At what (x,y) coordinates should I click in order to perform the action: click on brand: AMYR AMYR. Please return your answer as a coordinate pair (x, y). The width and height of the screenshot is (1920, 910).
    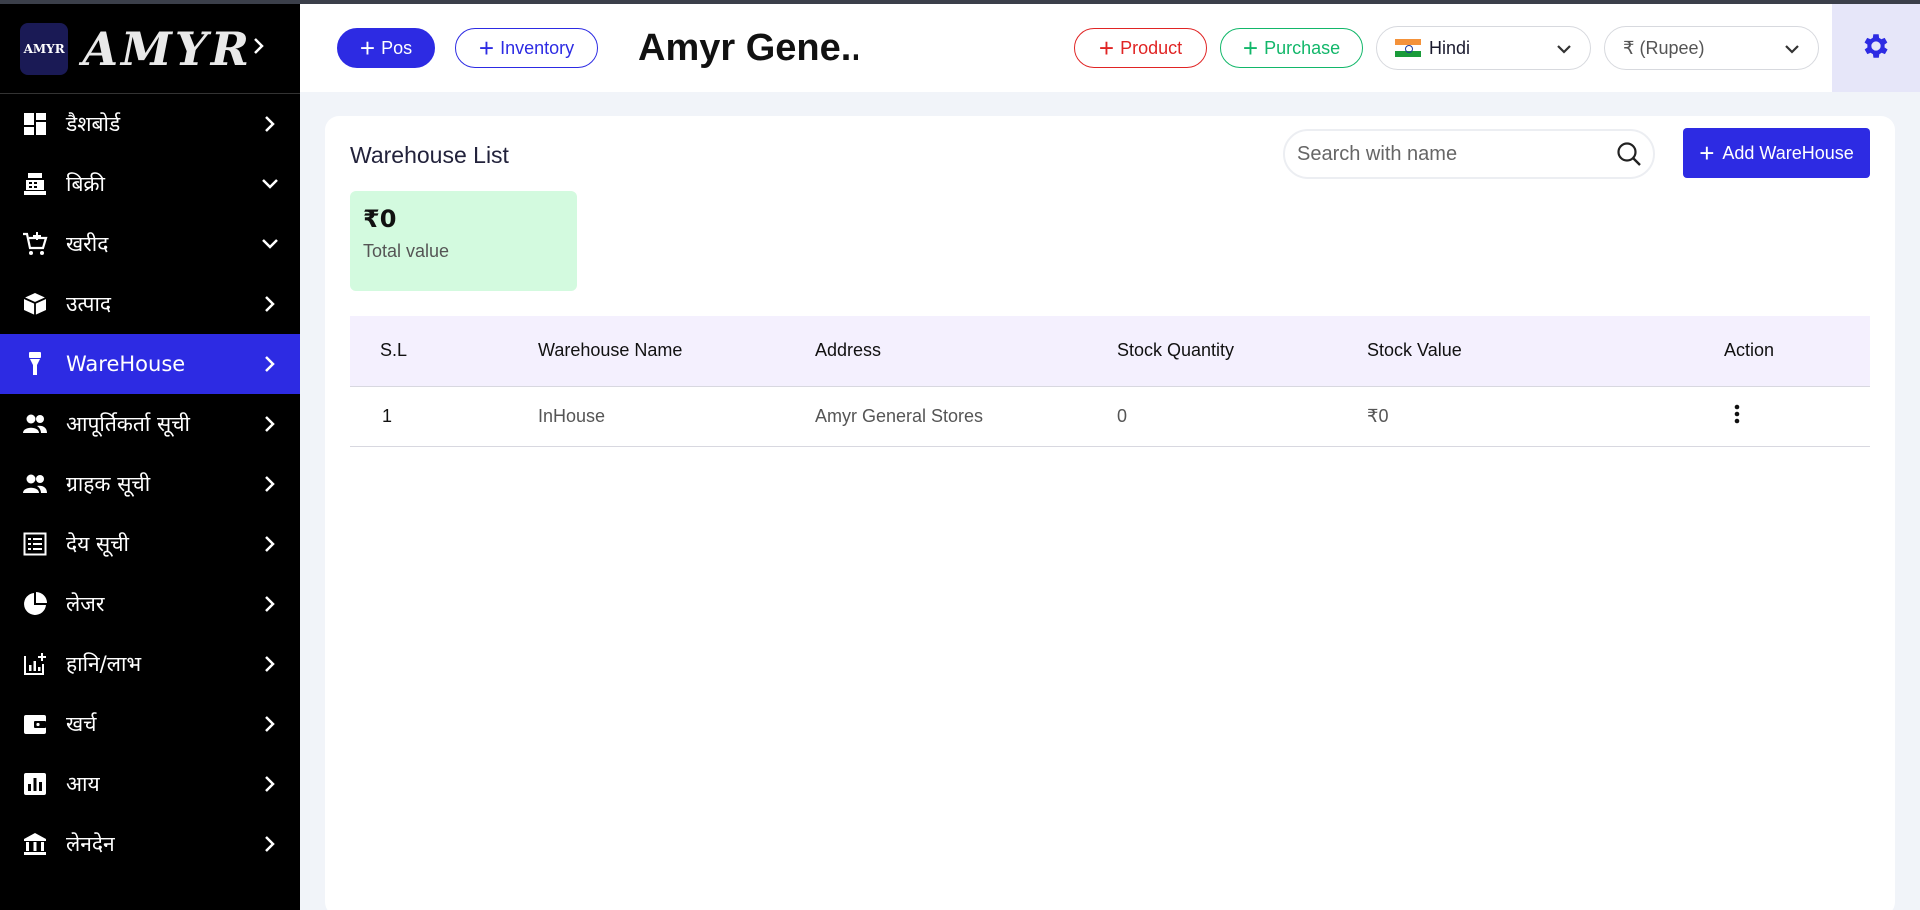
    Looking at the image, I should click on (150, 49).